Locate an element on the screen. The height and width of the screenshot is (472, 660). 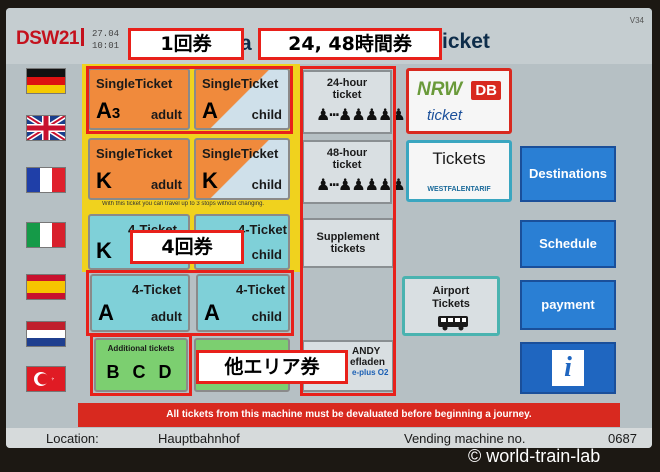
watermark-text: © world-train-lab is located at coordinates (534, 456).